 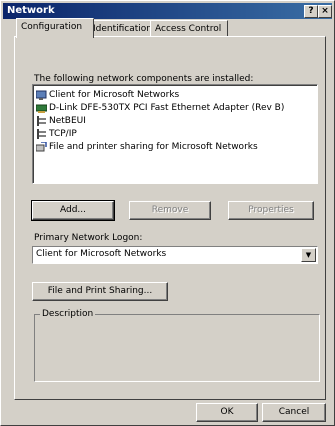 What do you see at coordinates (61, 121) in the screenshot?
I see `list-item: NetBEUI` at bounding box center [61, 121].